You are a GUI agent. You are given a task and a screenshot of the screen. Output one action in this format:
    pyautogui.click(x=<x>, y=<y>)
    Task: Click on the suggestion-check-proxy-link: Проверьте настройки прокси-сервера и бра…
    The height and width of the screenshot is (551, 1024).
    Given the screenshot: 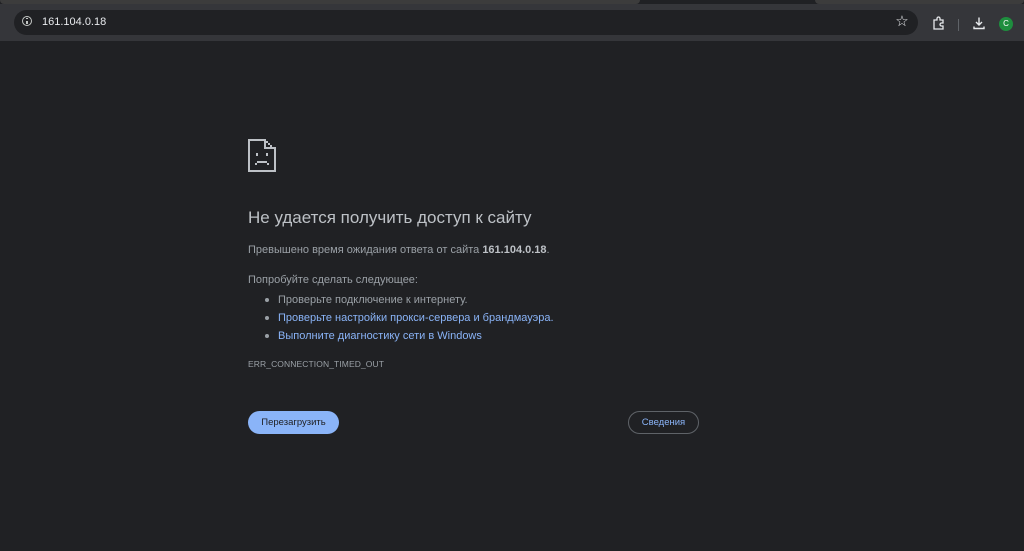 What is the action you would take?
    pyautogui.click(x=401, y=318)
    